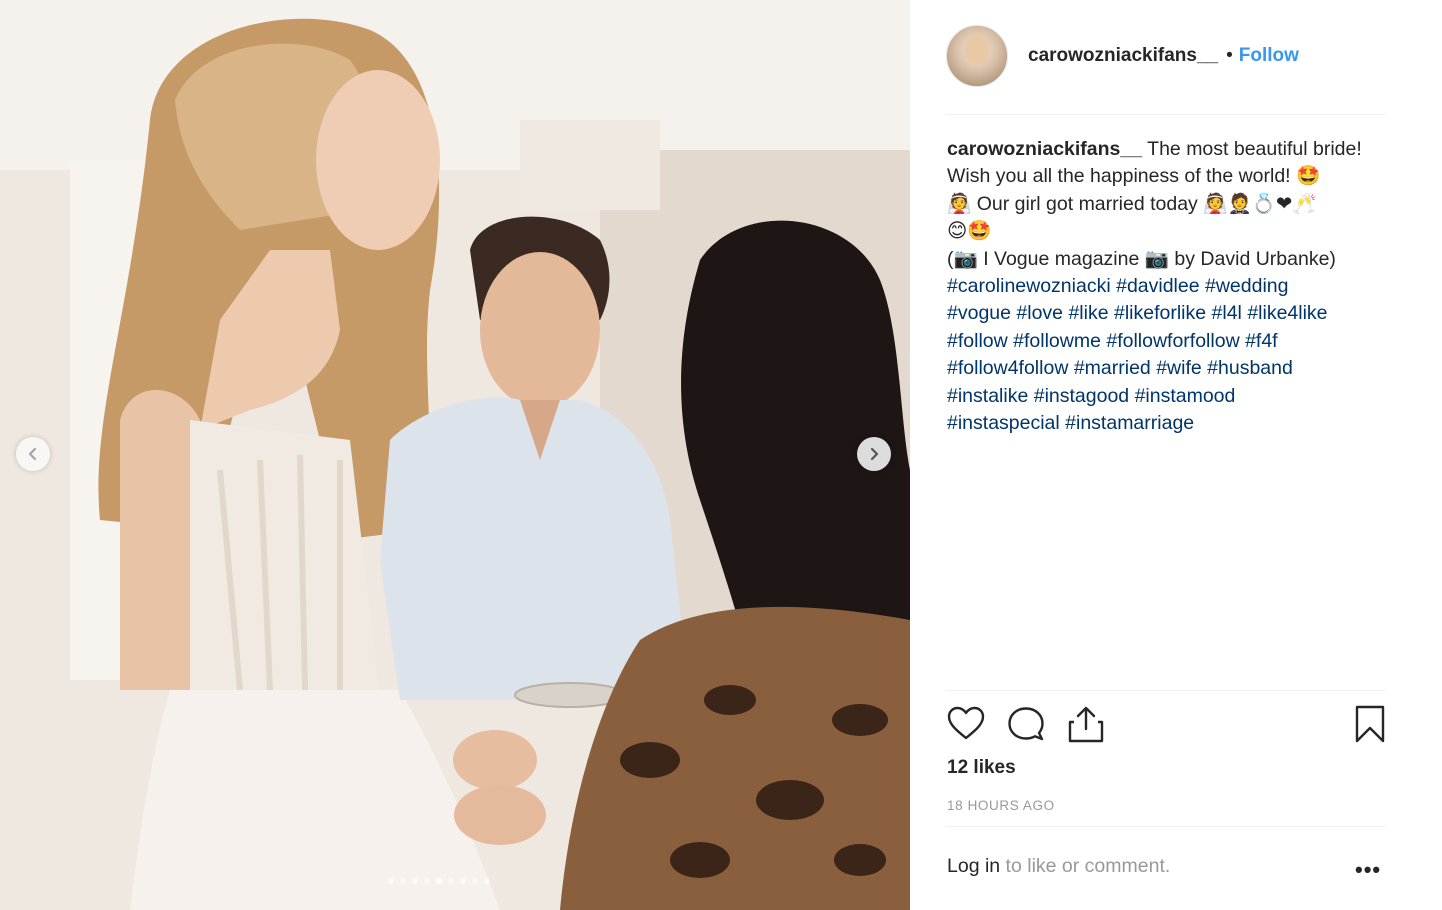  Describe the element at coordinates (1368, 870) in the screenshot. I see `more-options-button: •••` at that location.